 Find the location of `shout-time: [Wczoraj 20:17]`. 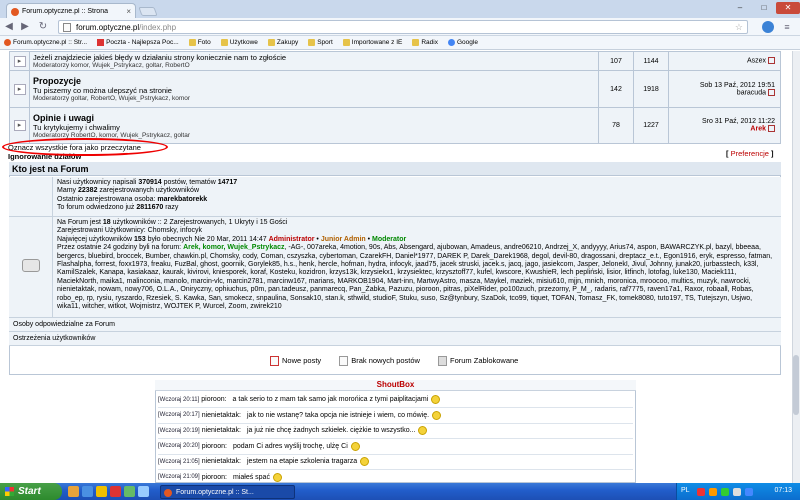

shout-time: [Wczoraj 20:17] is located at coordinates (179, 415).